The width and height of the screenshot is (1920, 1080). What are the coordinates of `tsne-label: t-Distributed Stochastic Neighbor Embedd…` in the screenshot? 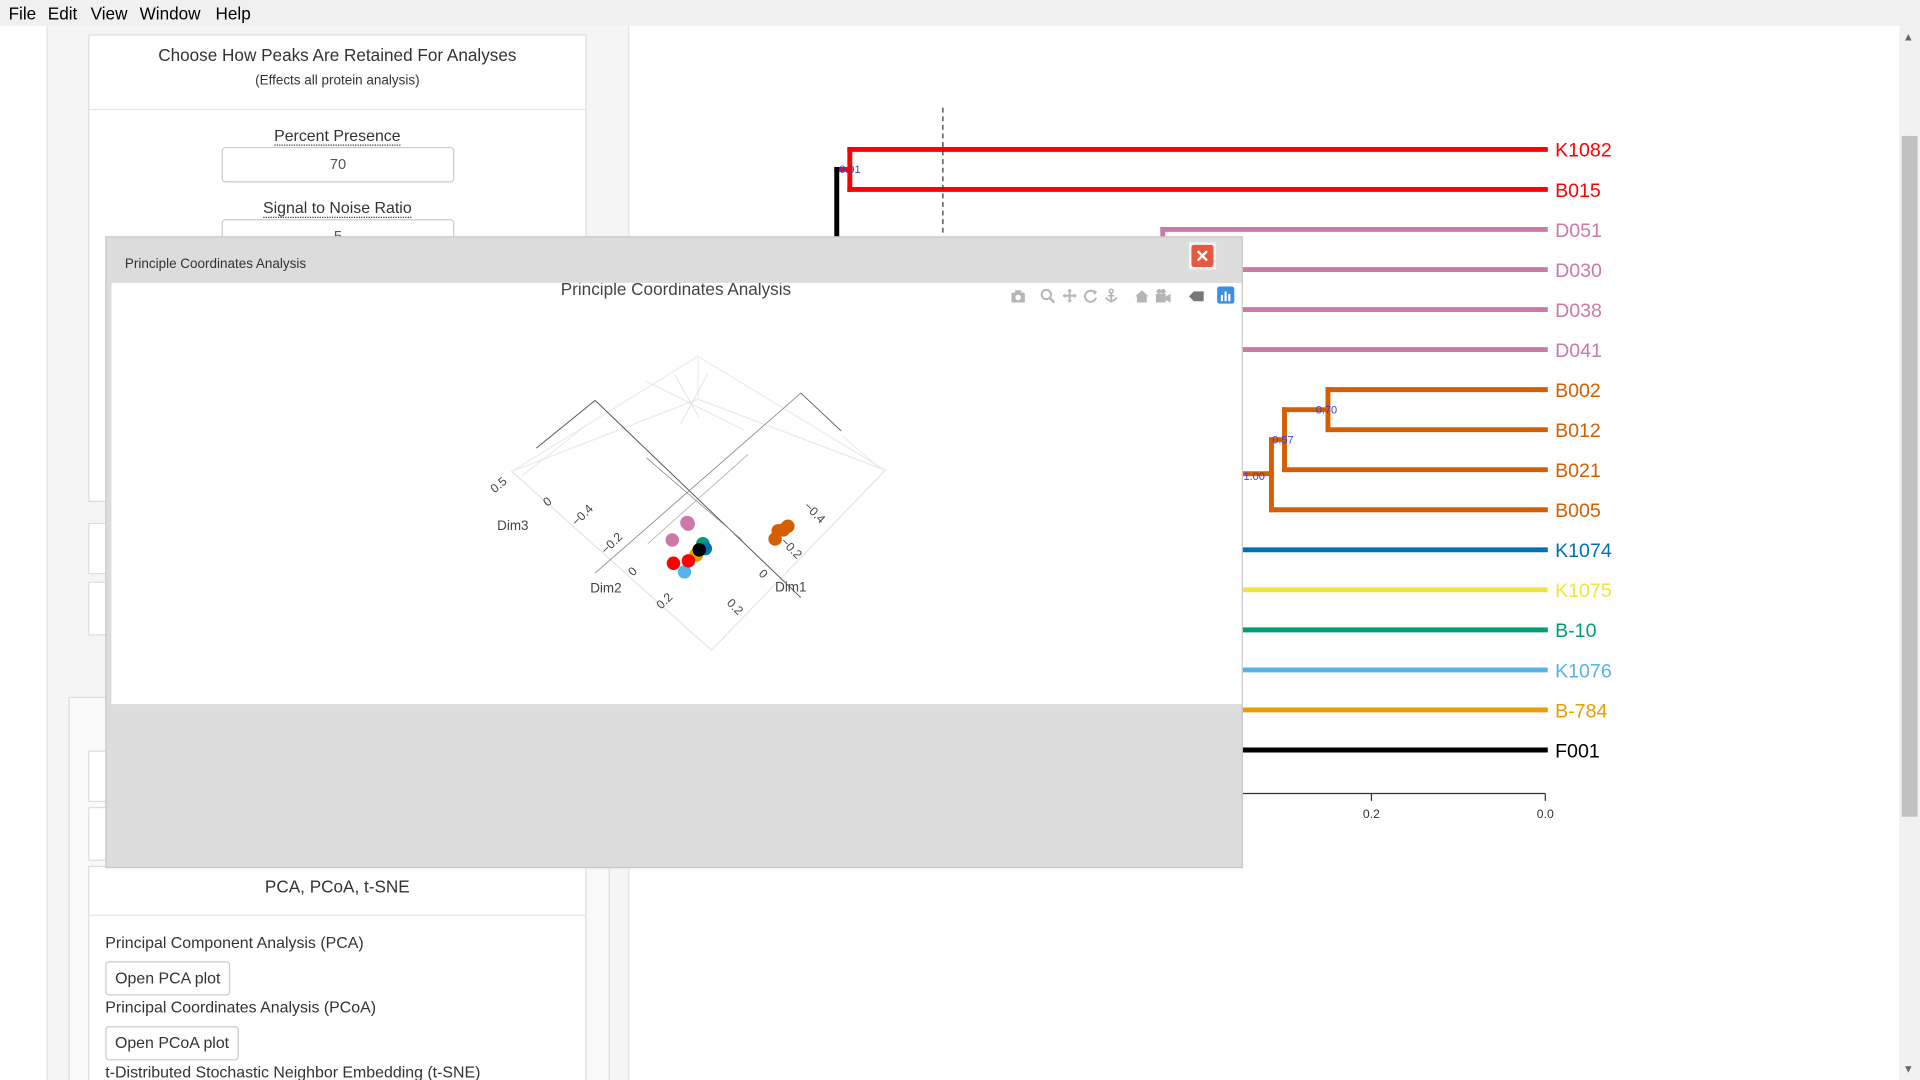 It's located at (293, 1071).